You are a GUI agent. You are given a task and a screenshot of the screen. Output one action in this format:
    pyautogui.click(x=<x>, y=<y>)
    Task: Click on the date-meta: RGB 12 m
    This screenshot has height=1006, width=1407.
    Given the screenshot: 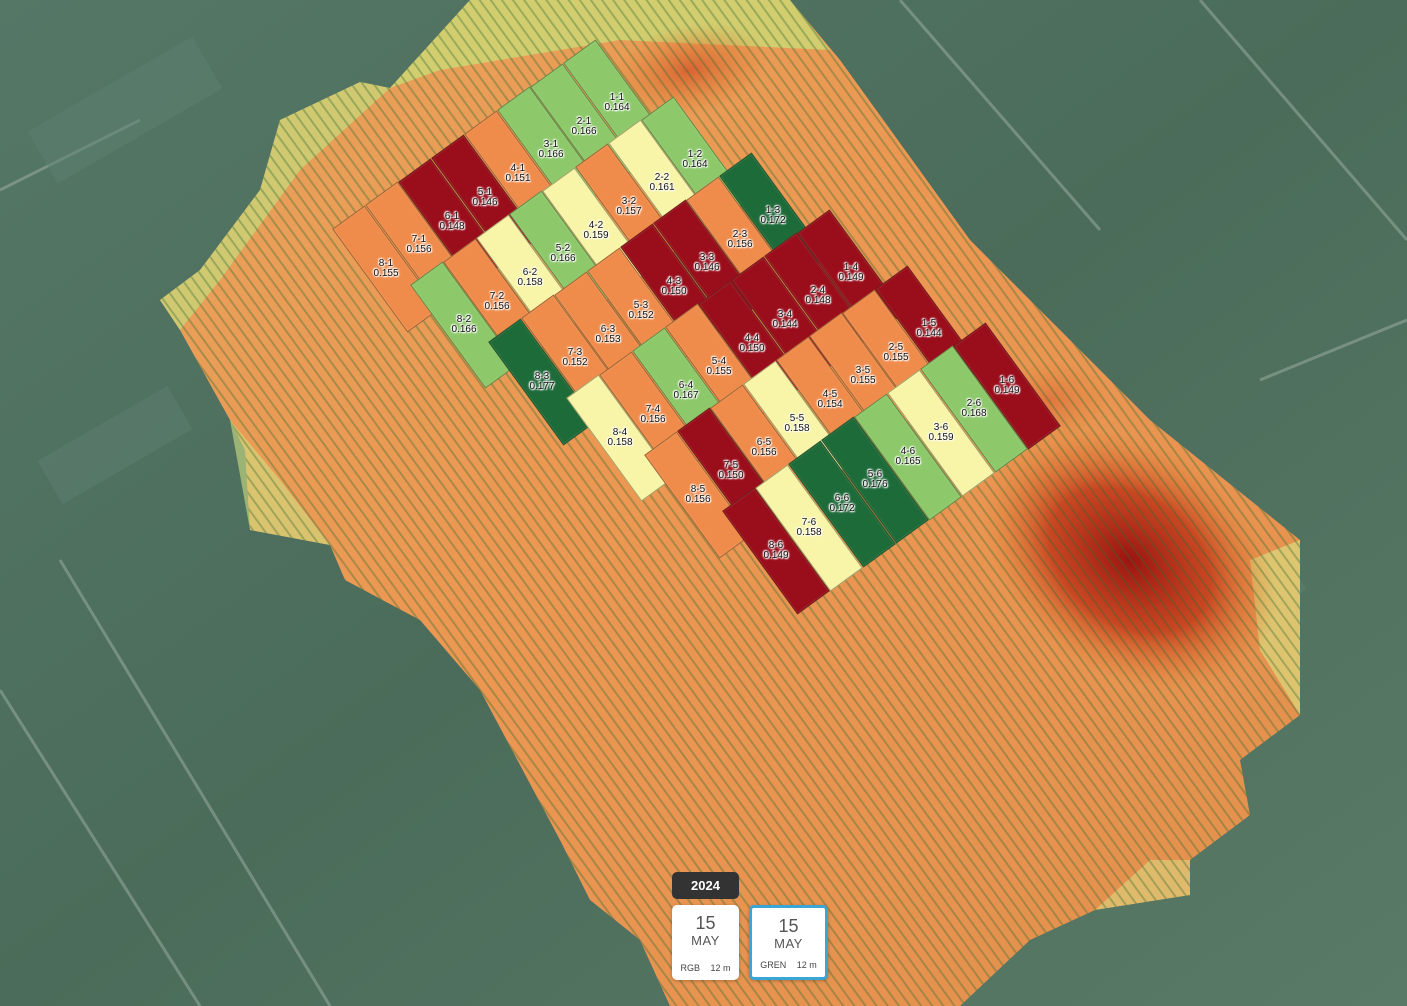 What is the action you would take?
    pyautogui.click(x=705, y=968)
    